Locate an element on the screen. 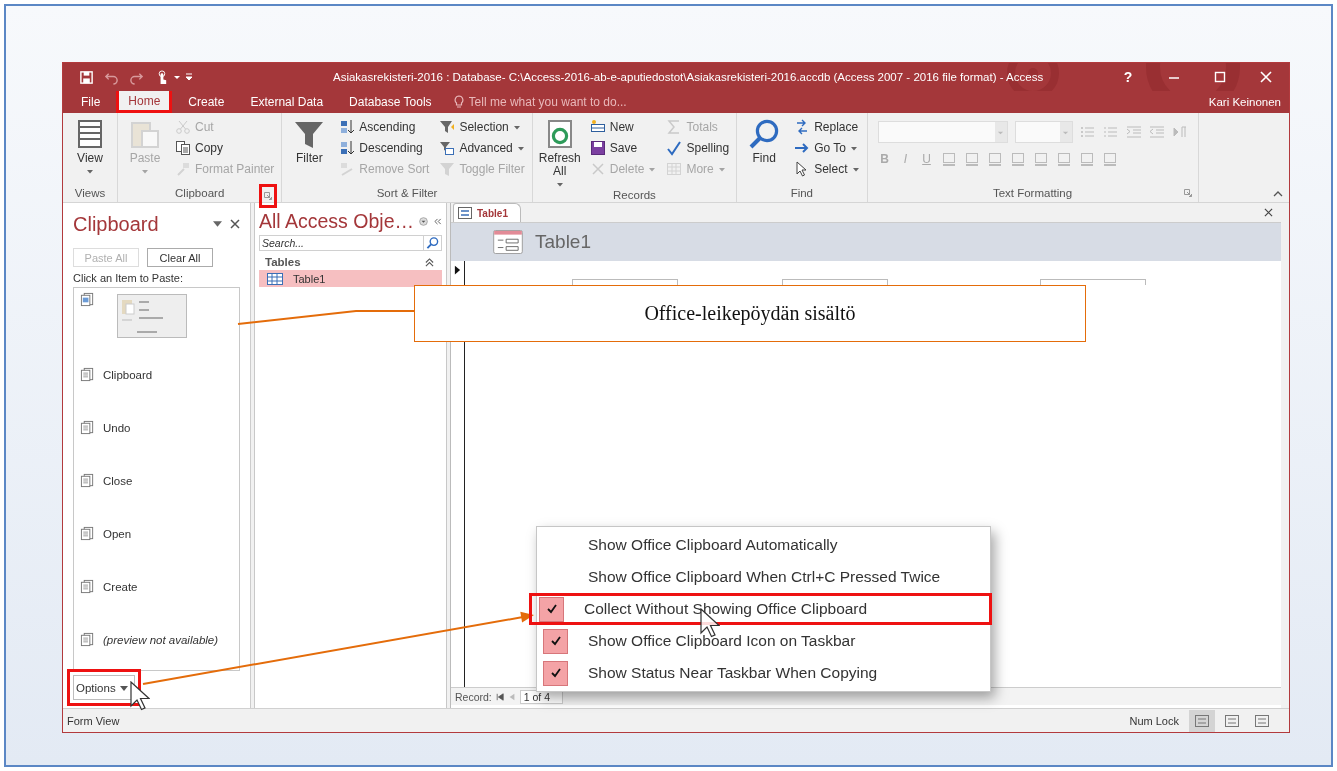 The width and height of the screenshot is (1337, 771). font-color-icon is located at coordinates (948, 159).